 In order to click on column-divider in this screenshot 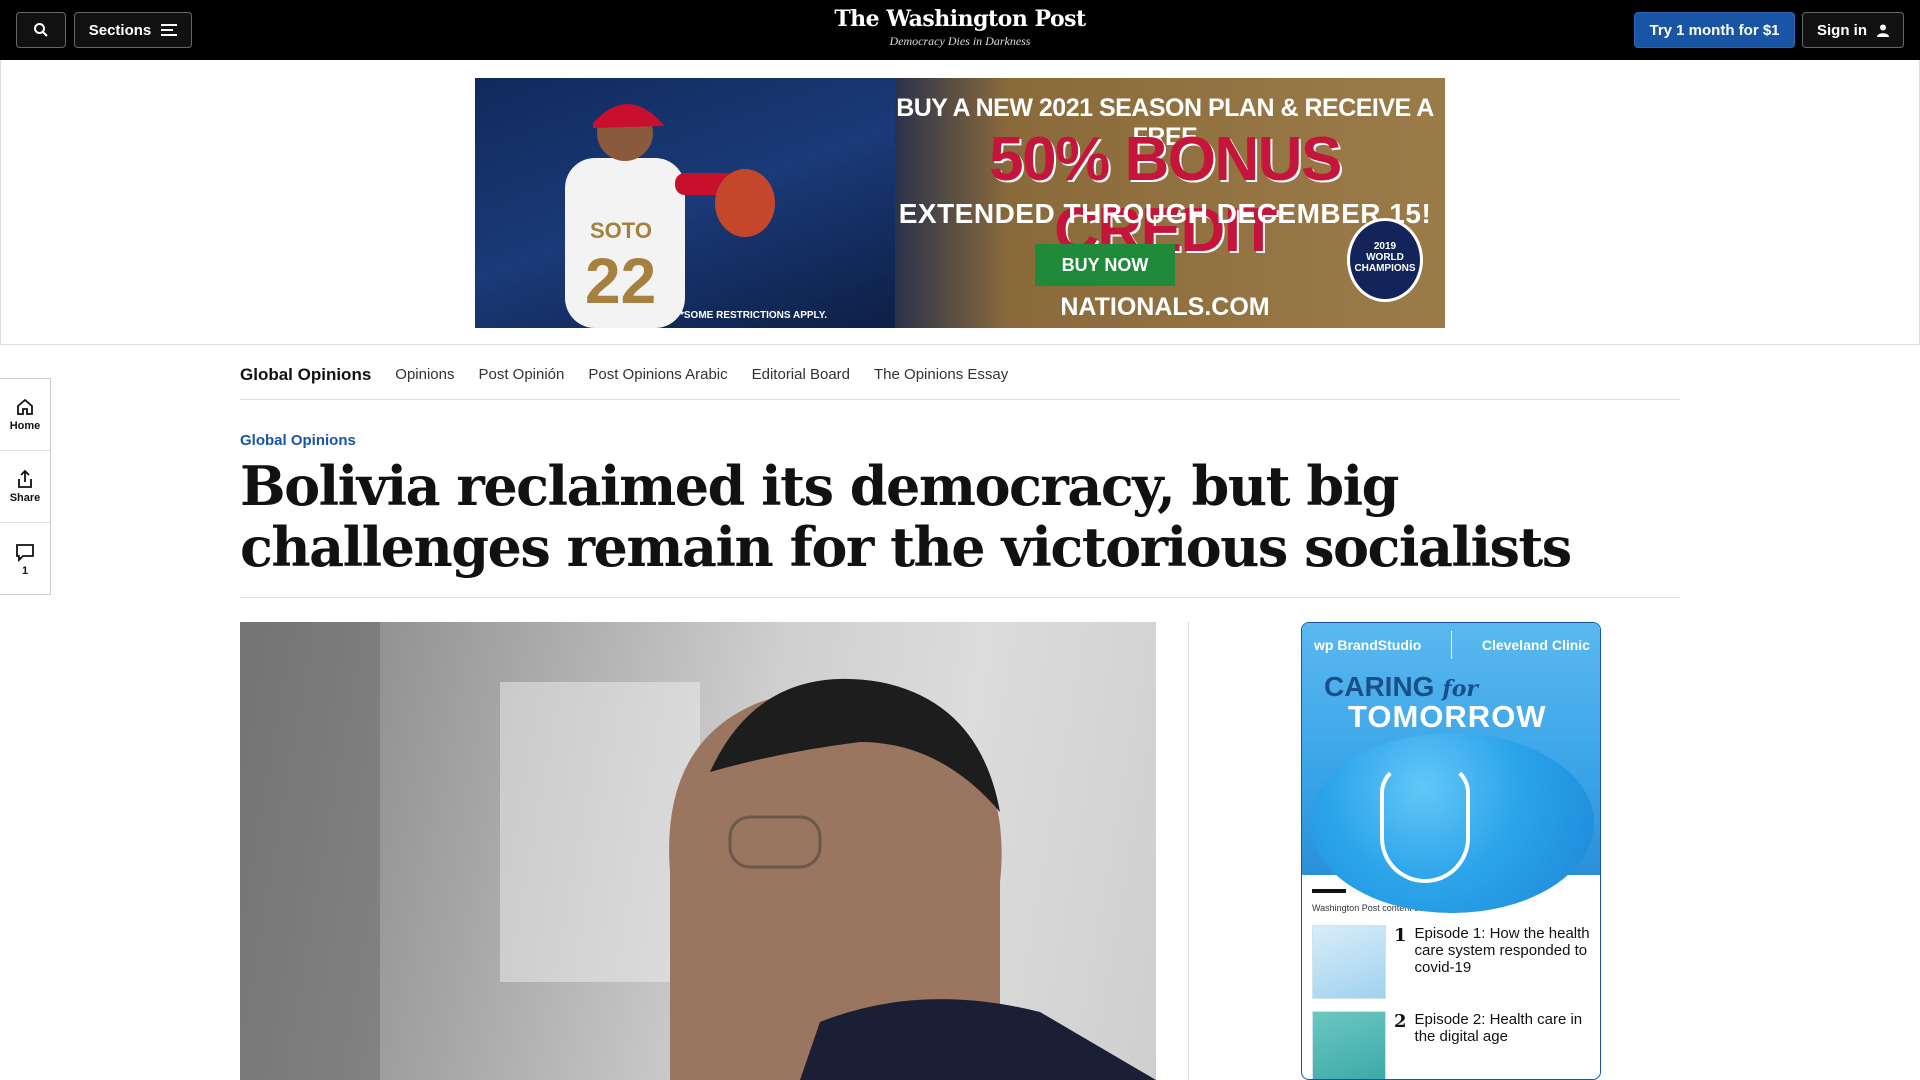, I will do `click(1188, 851)`.